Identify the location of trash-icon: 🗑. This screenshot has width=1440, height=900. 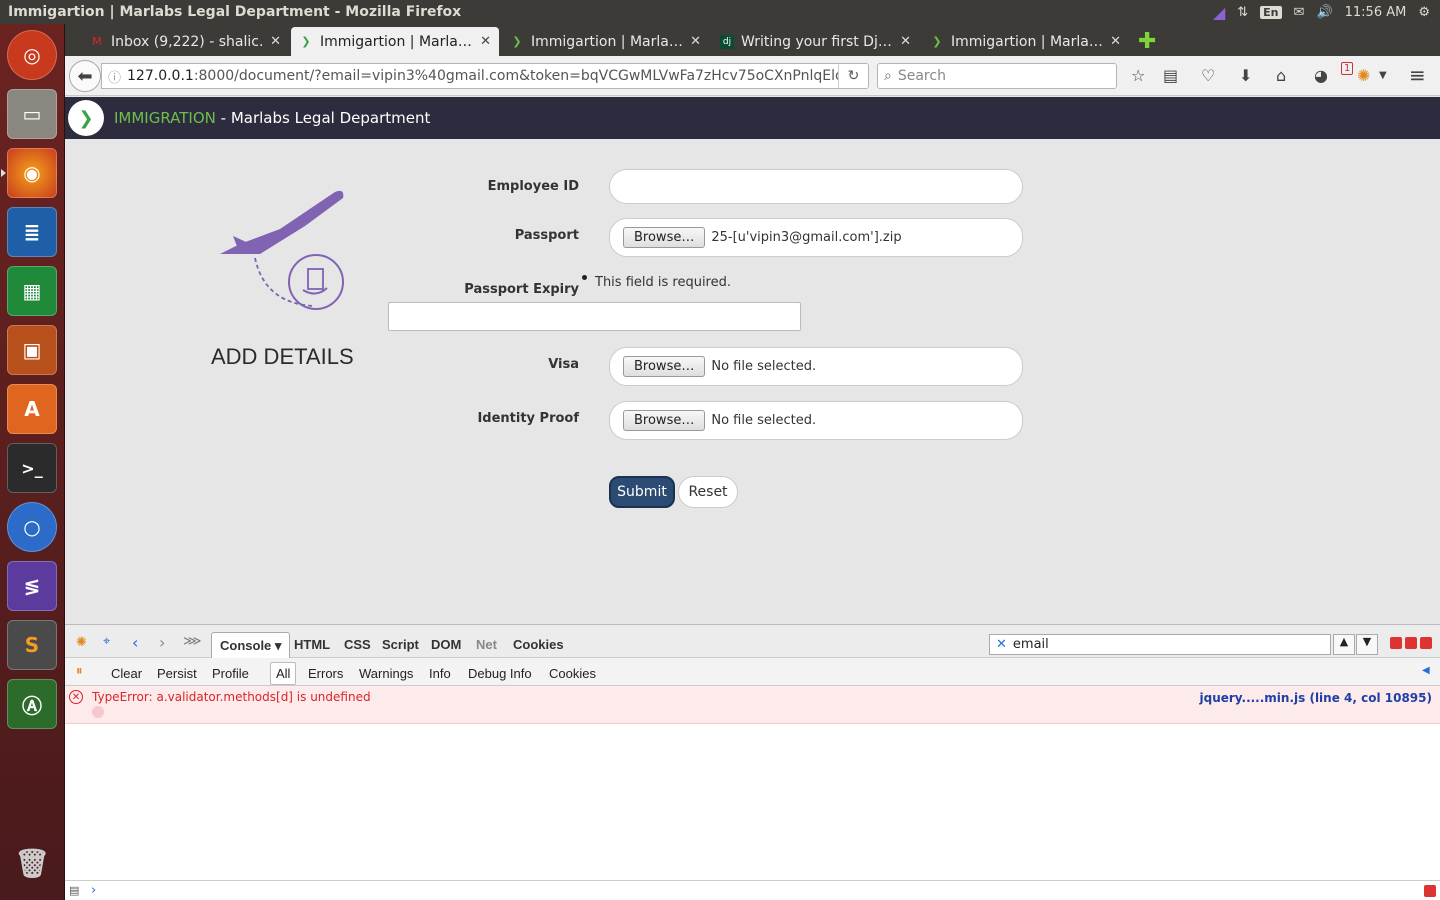
(32, 863).